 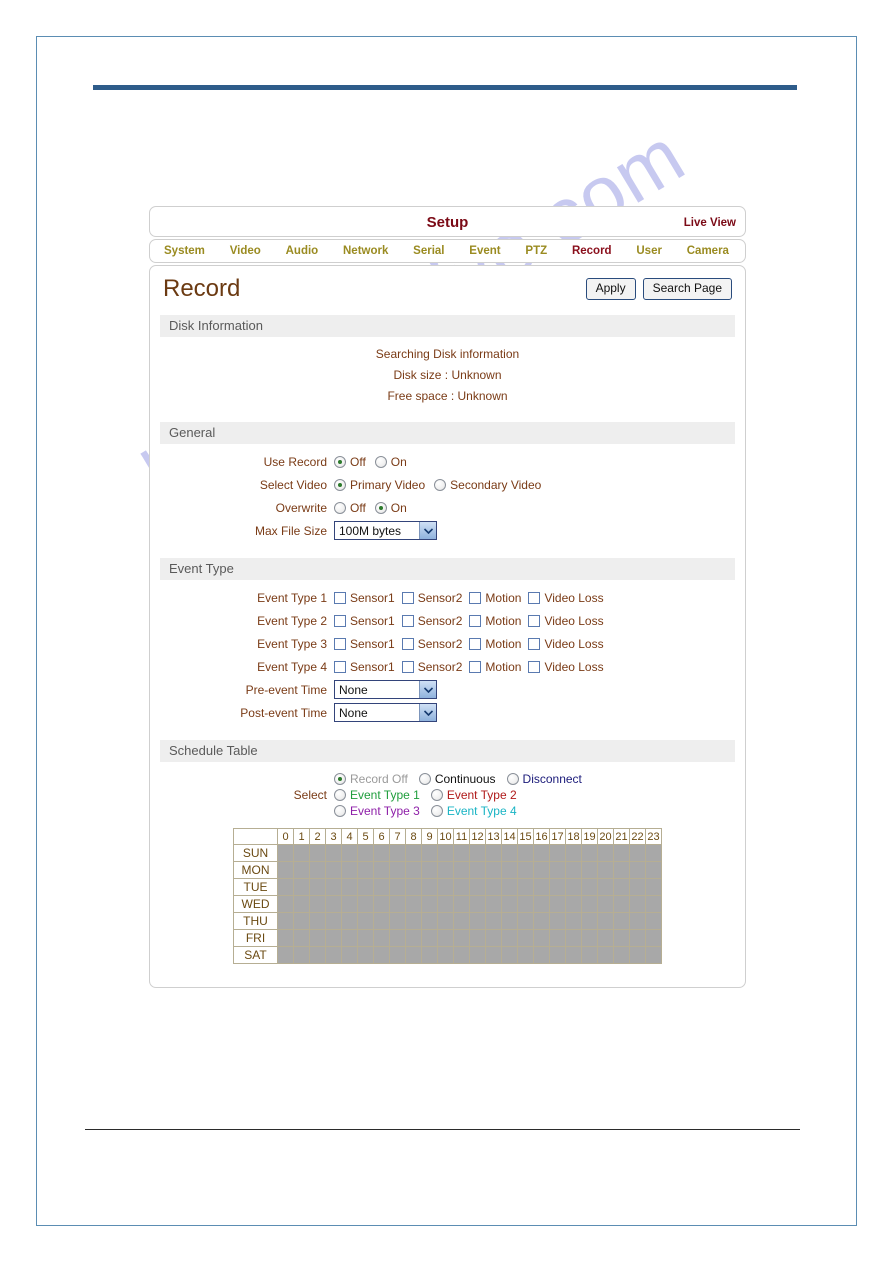 I want to click on tab-event: Event, so click(x=484, y=251).